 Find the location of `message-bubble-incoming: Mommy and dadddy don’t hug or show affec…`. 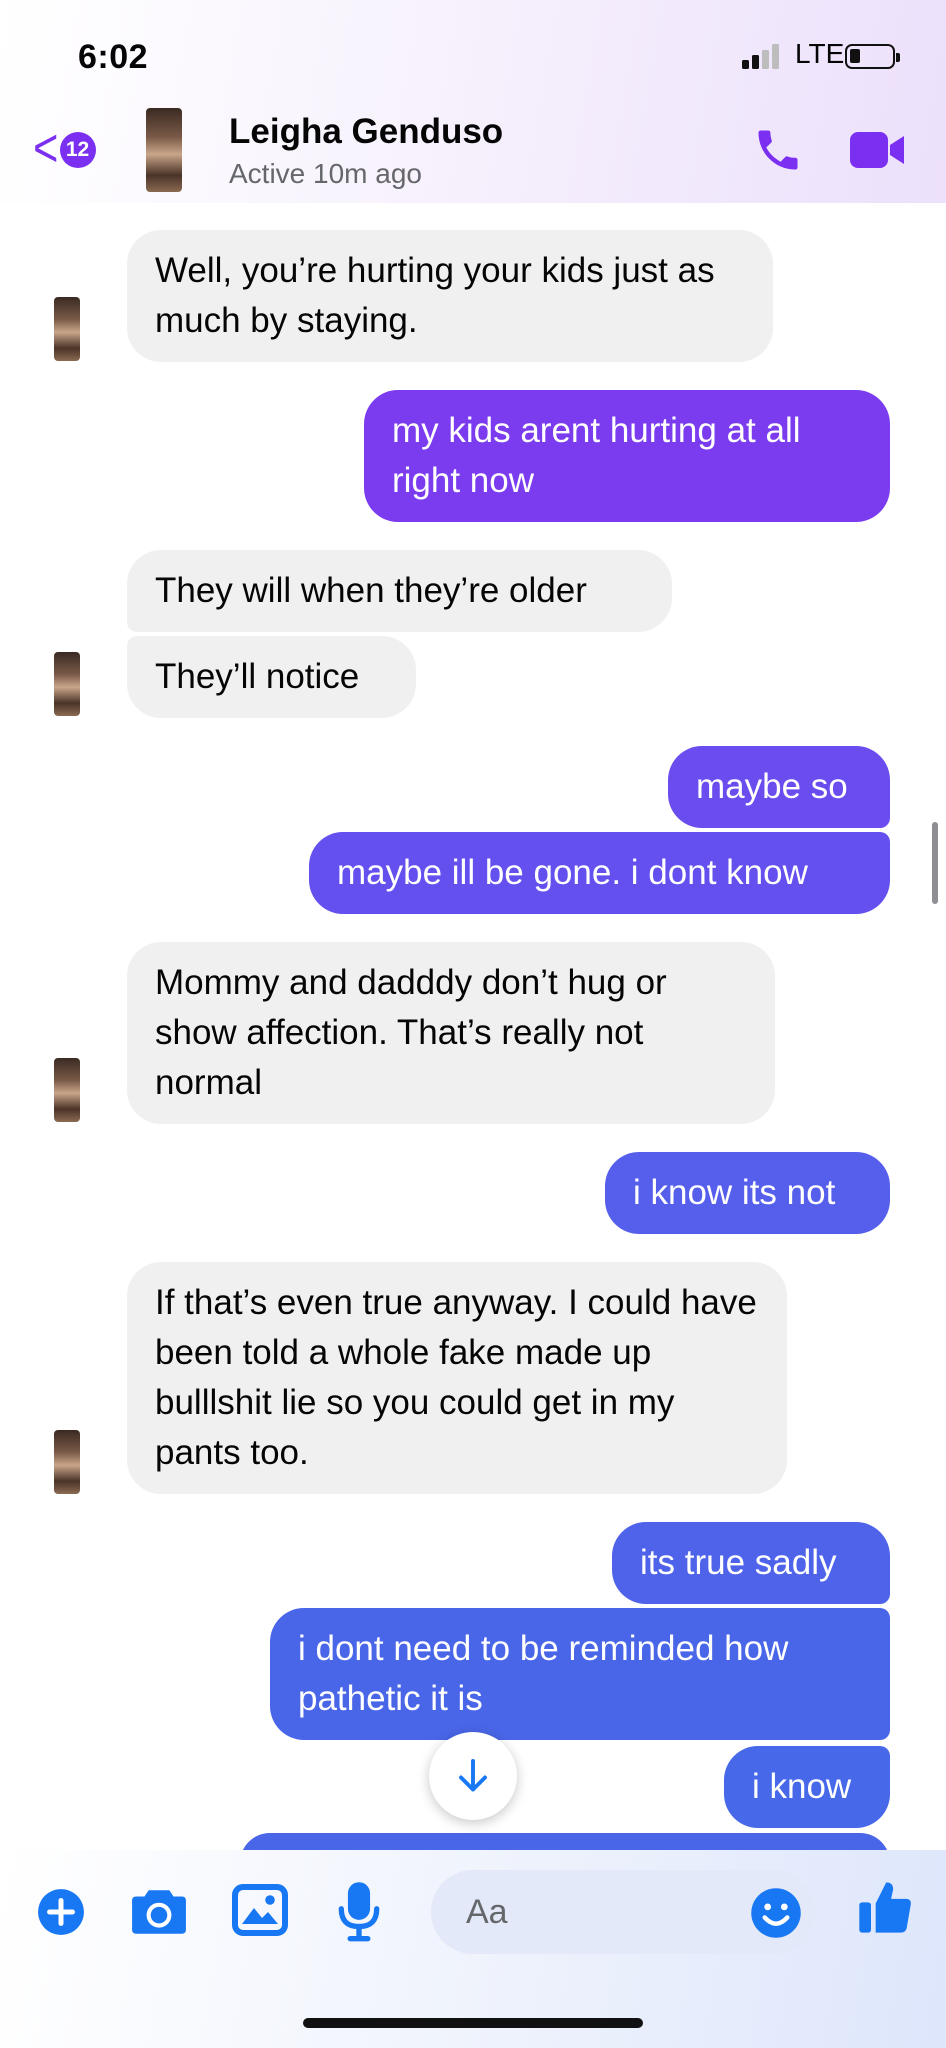

message-bubble-incoming: Mommy and dadddy don’t hug or show affec… is located at coordinates (451, 1033).